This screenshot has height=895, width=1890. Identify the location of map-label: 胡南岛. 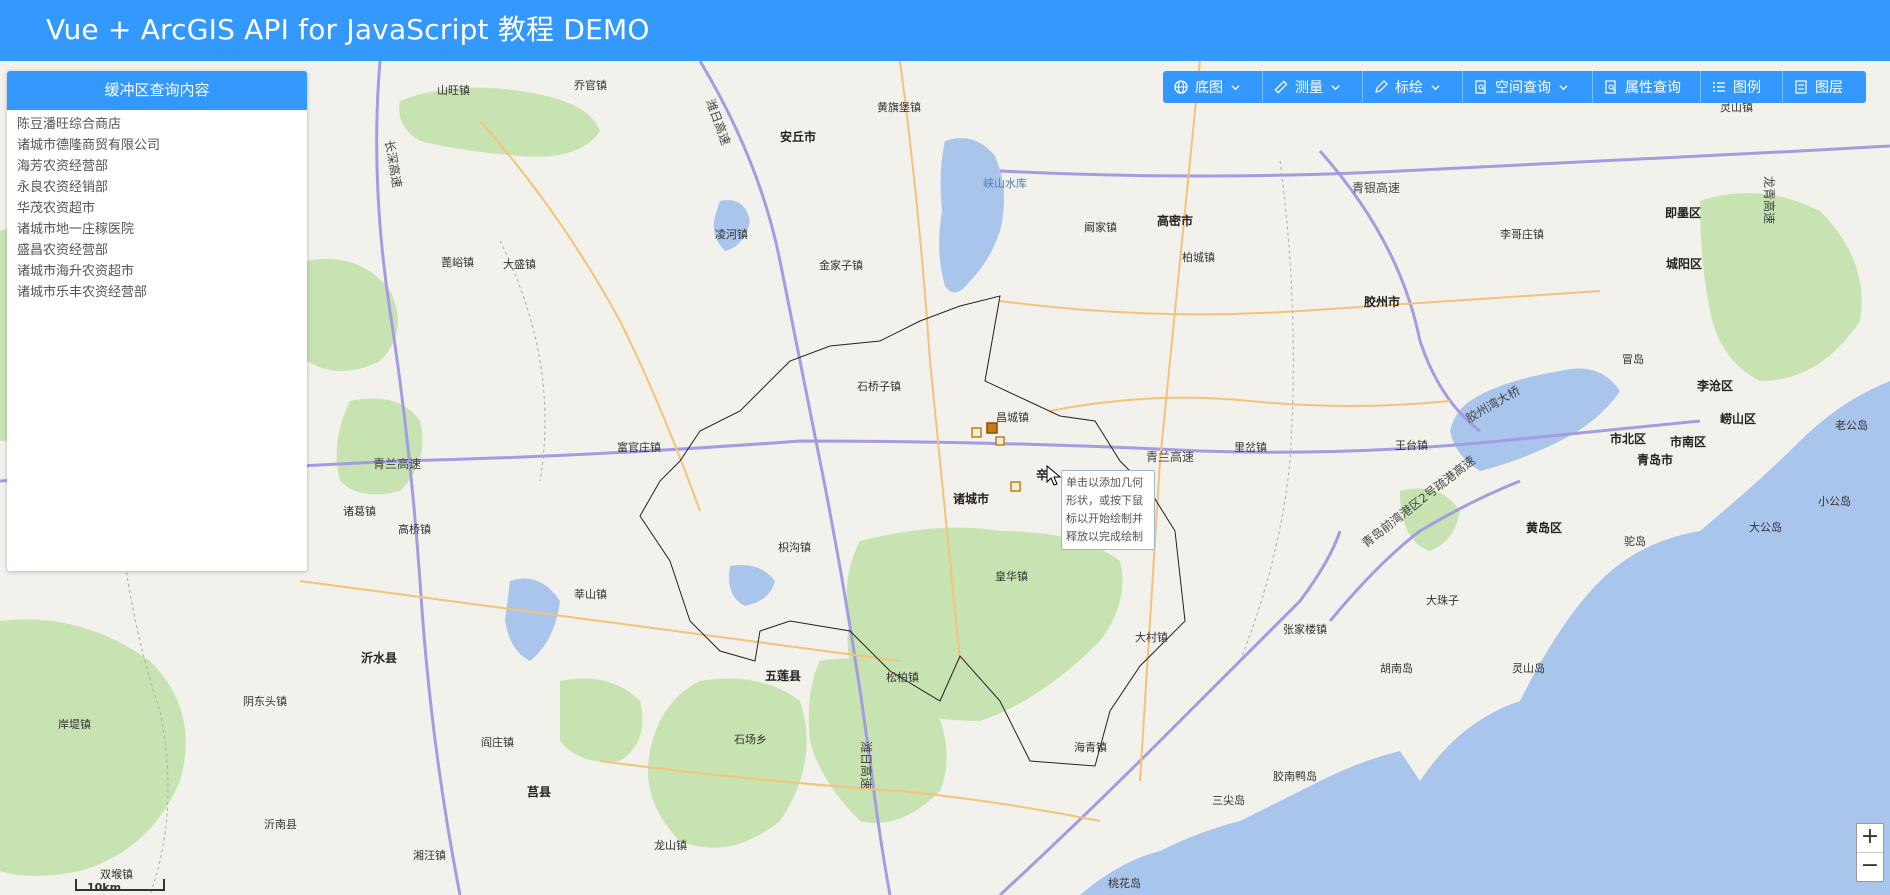
(1396, 668).